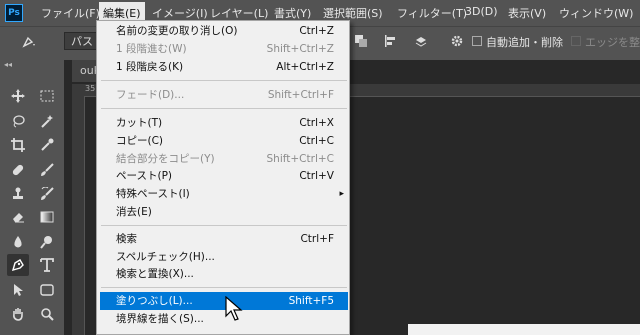 This screenshot has height=335, width=640. Describe the element at coordinates (300, 95) in the screenshot. I see `menu-item-shortcut: Shift+Ctrl+F` at that location.